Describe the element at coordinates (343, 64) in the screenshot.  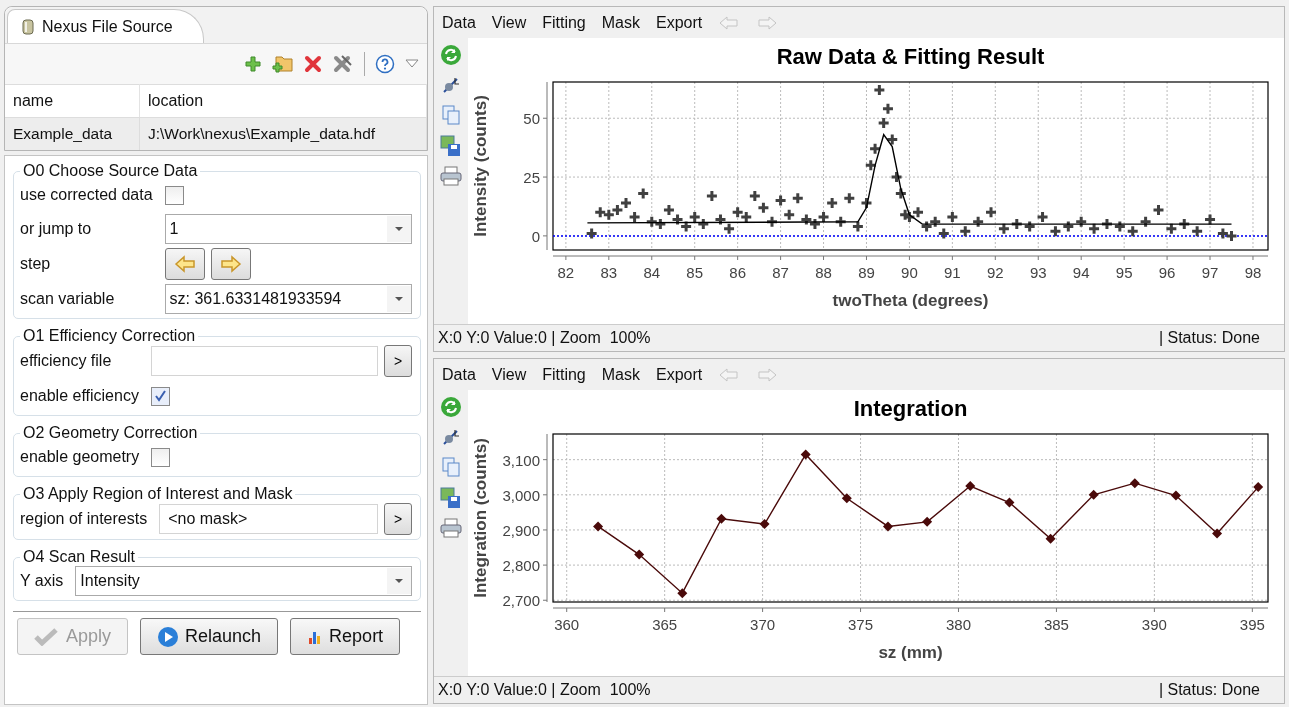
I see `delete-all-icon` at that location.